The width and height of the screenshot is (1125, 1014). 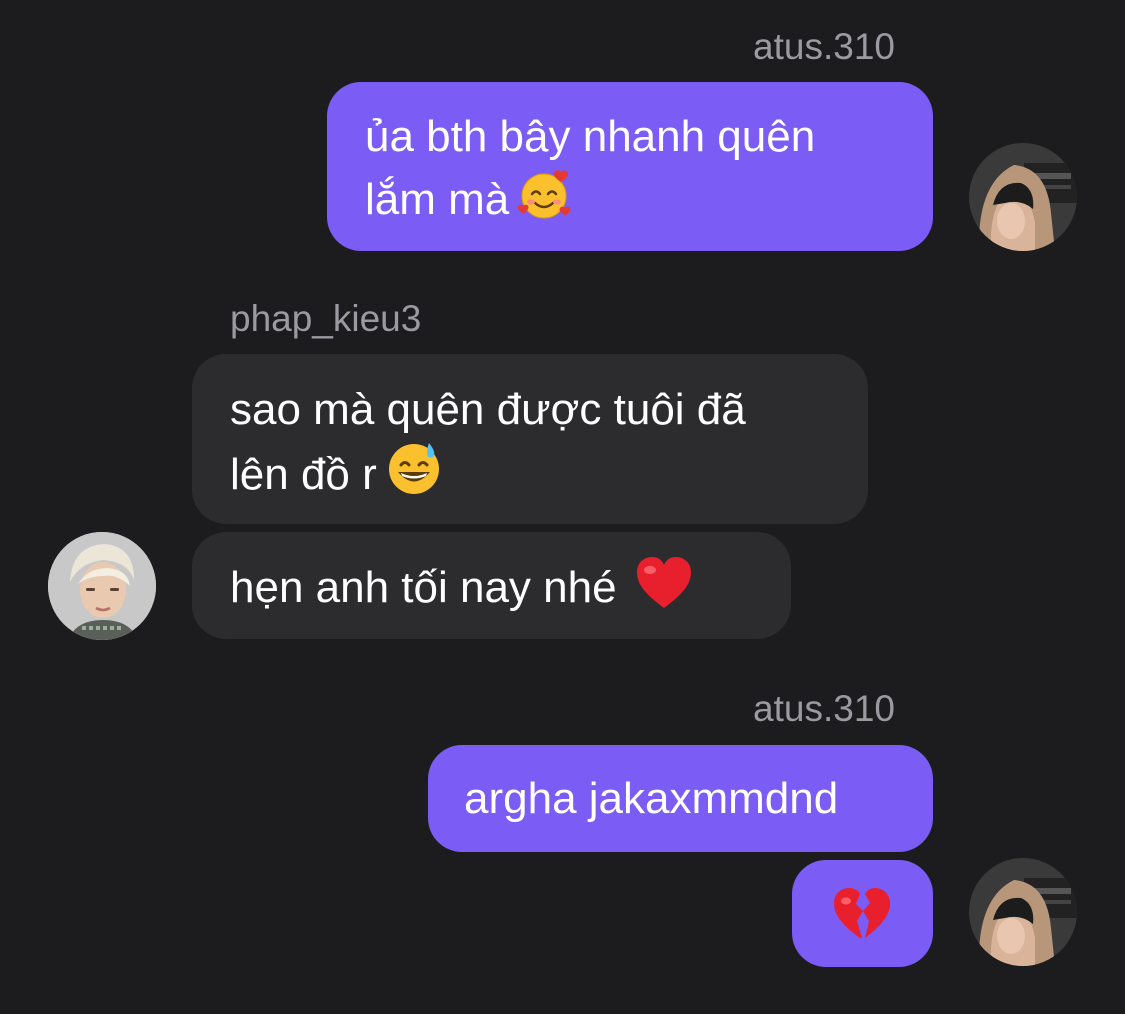 I want to click on message-text-line: argha jakaxmmdnd, so click(x=651, y=798).